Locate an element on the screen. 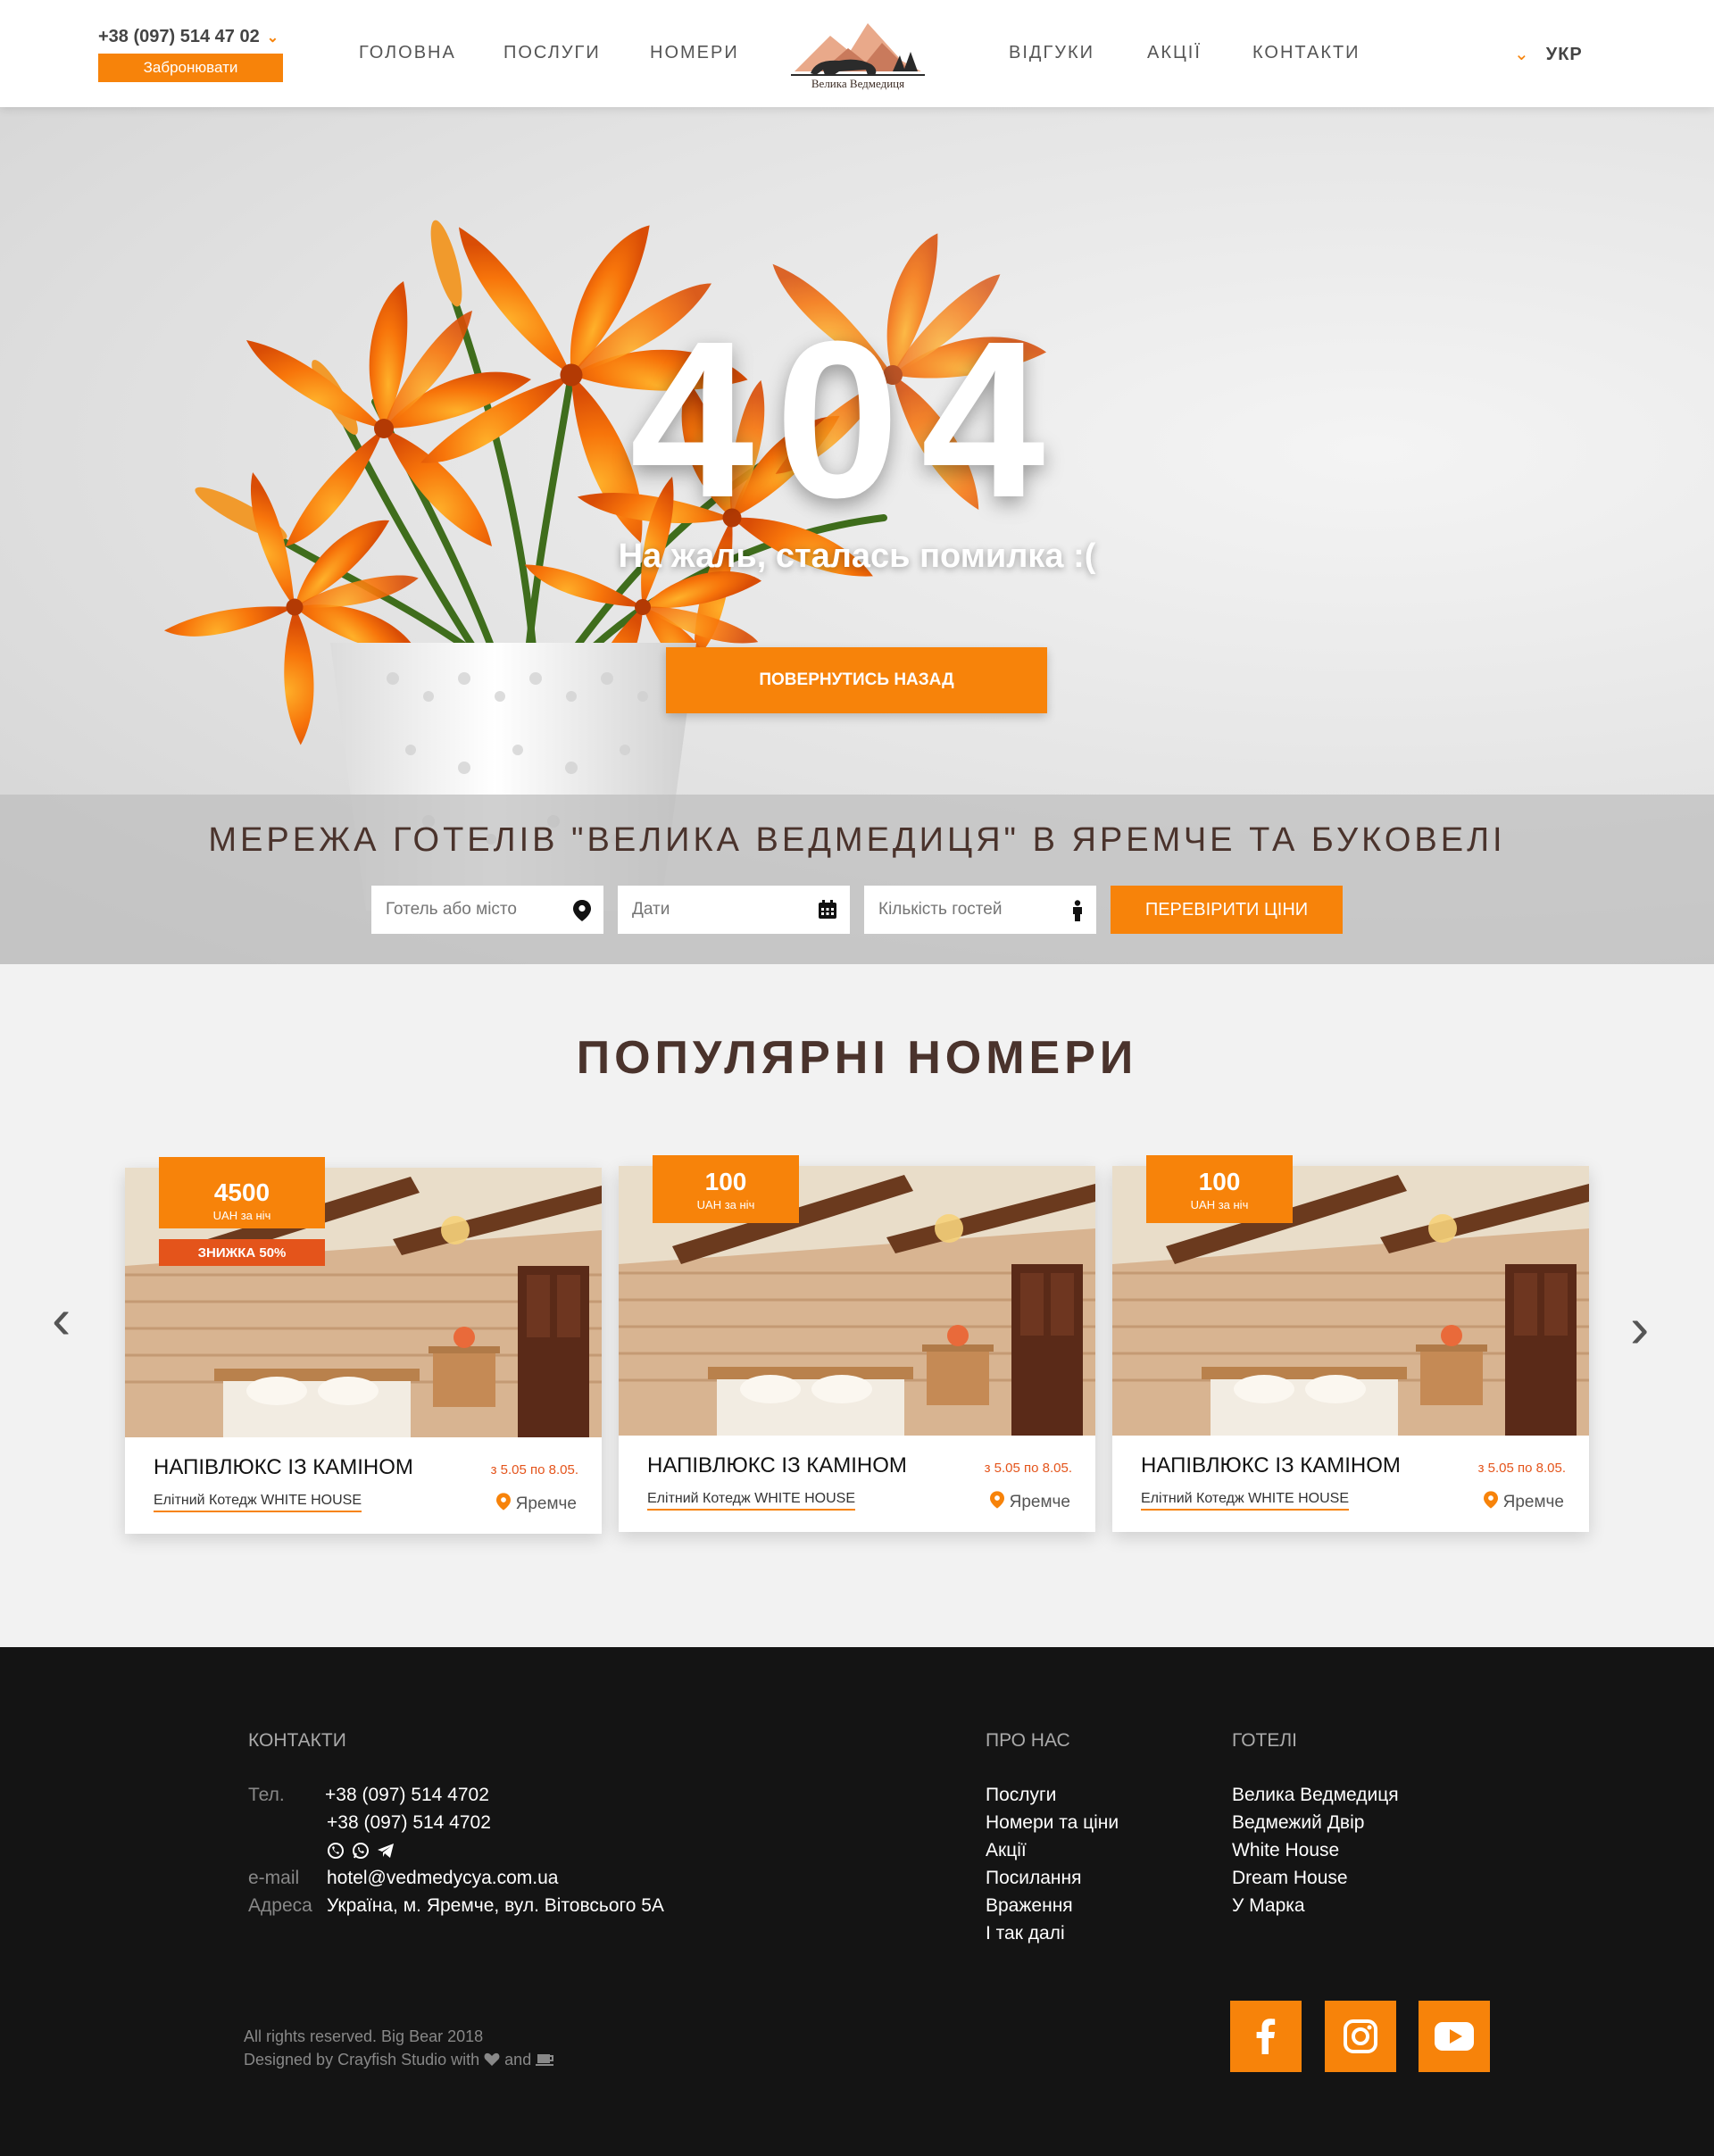 Image resolution: width=1714 pixels, height=2156 pixels. footer-hotel-link: White House is located at coordinates (1285, 1850).